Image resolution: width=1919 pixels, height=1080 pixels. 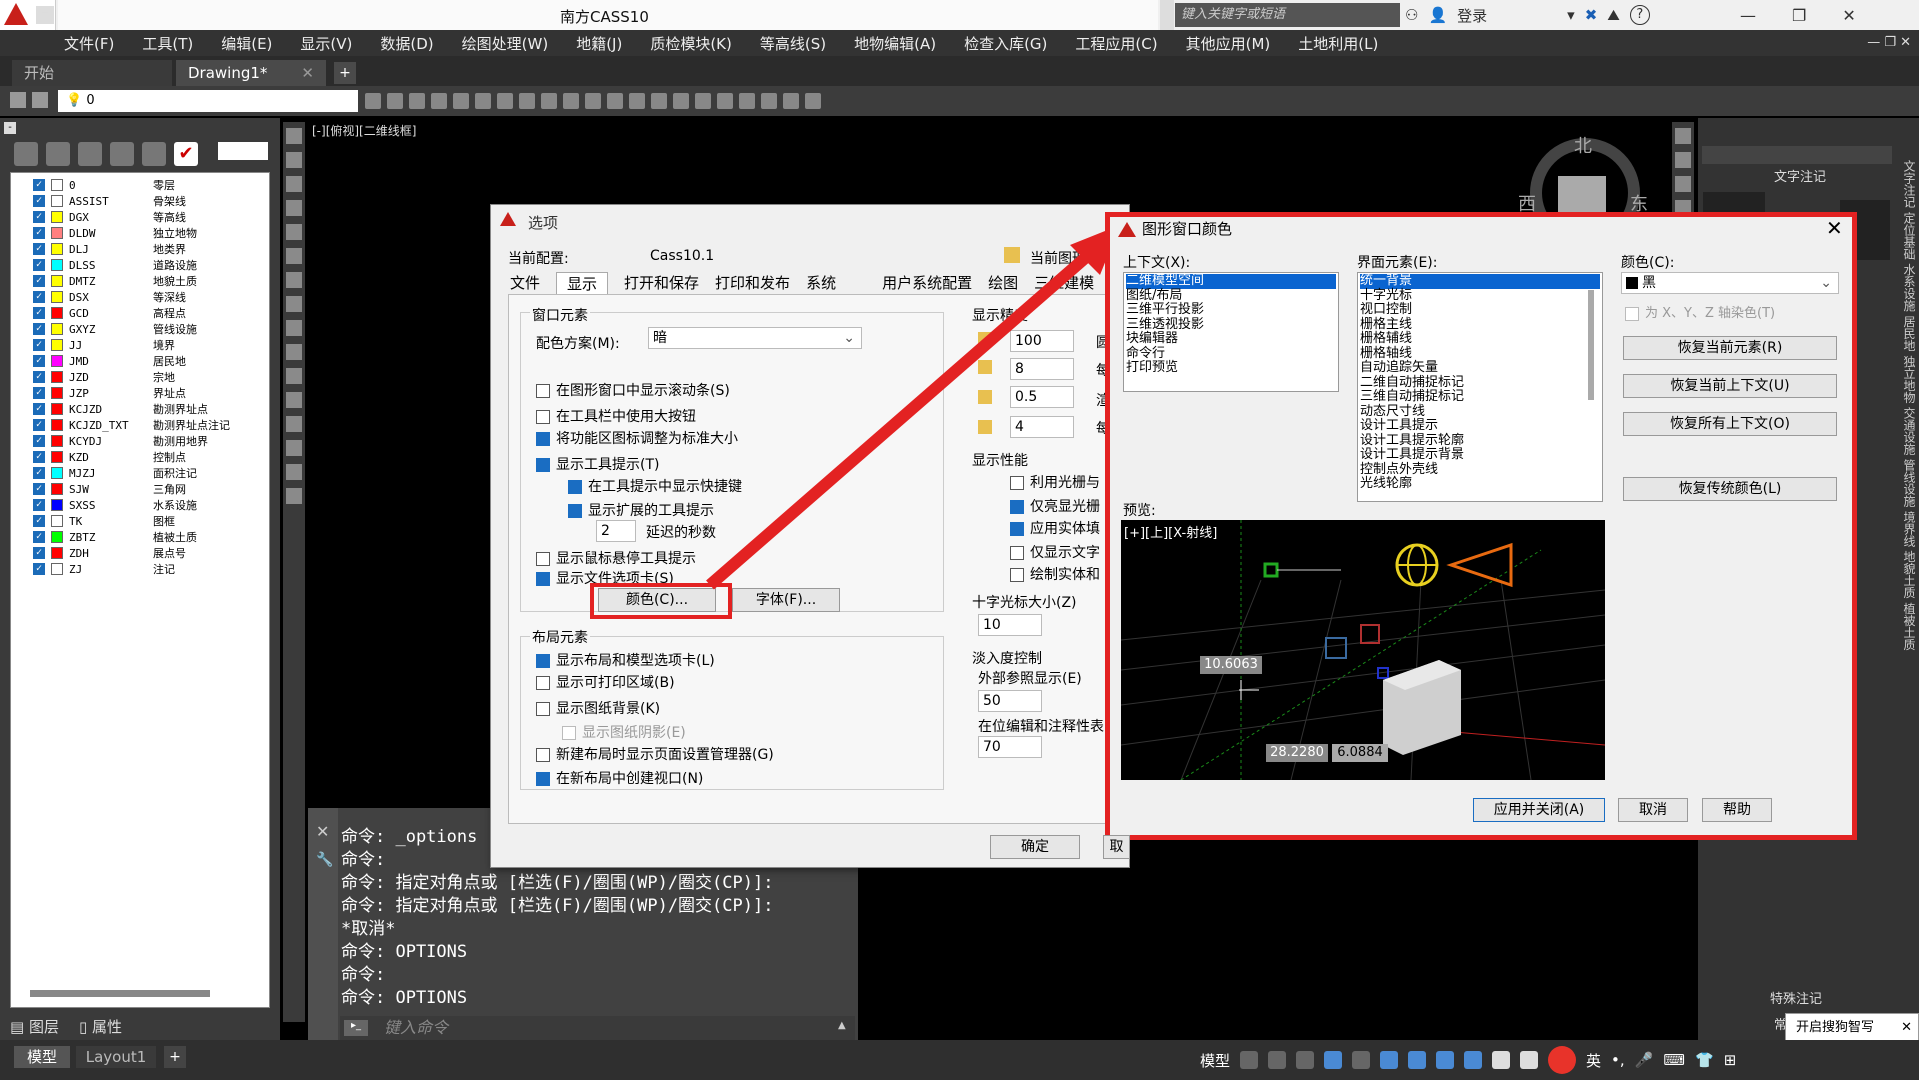 I want to click on layer-row: ✓ ZBTZ 植被土质, so click(x=140, y=537).